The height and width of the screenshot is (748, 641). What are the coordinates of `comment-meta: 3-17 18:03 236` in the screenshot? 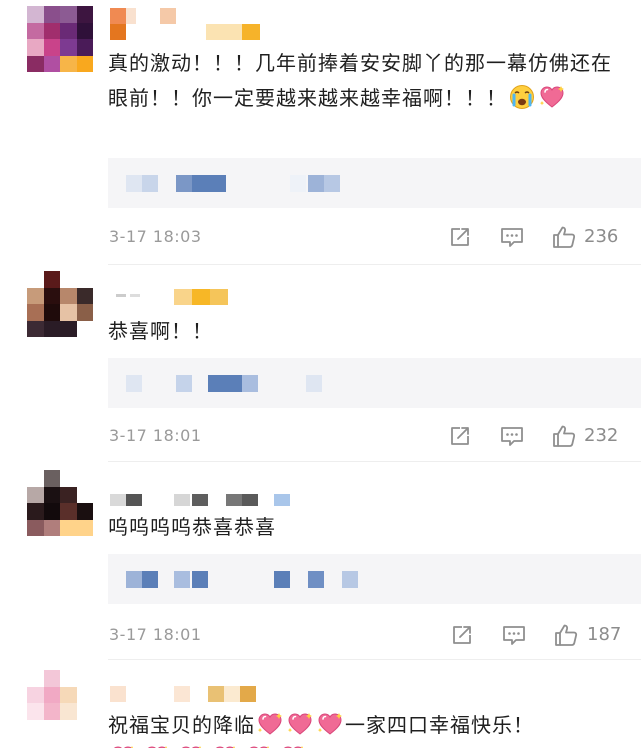 It's located at (374, 237).